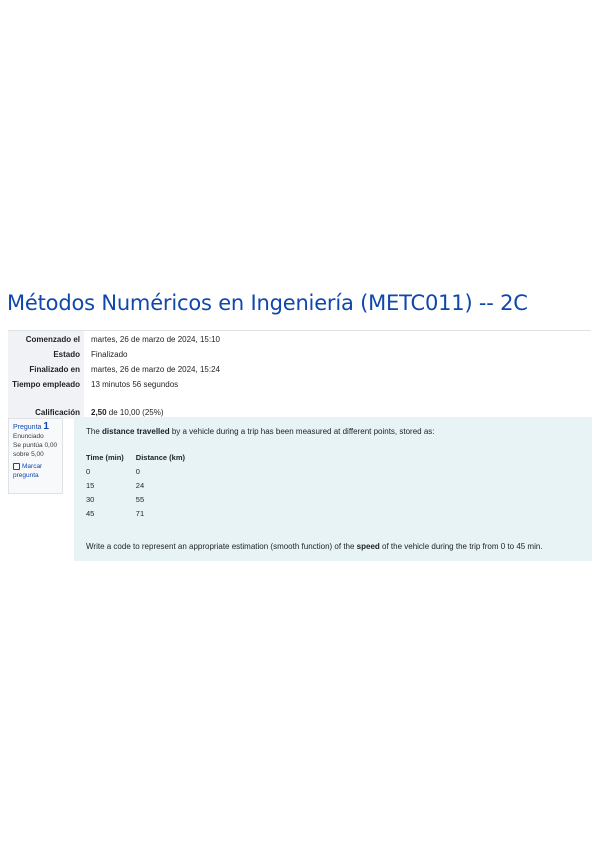 This screenshot has height=848, width=599. I want to click on question-prefix: Pregunta, so click(27, 427).